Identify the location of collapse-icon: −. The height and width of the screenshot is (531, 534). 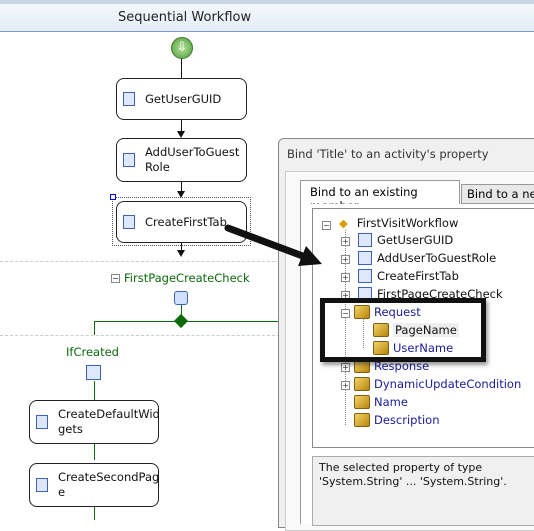
(115, 278).